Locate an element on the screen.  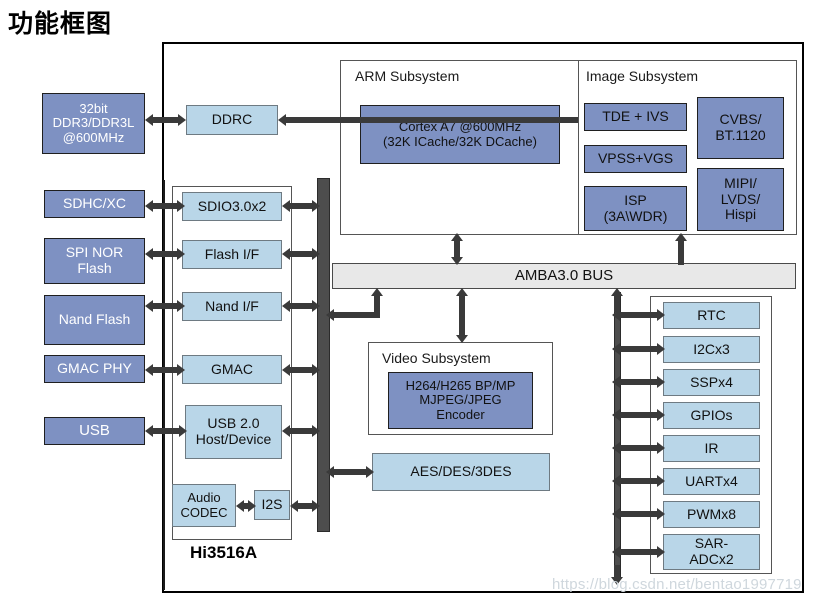
interface-block-i2s-label: I2S is located at coordinates (272, 504).